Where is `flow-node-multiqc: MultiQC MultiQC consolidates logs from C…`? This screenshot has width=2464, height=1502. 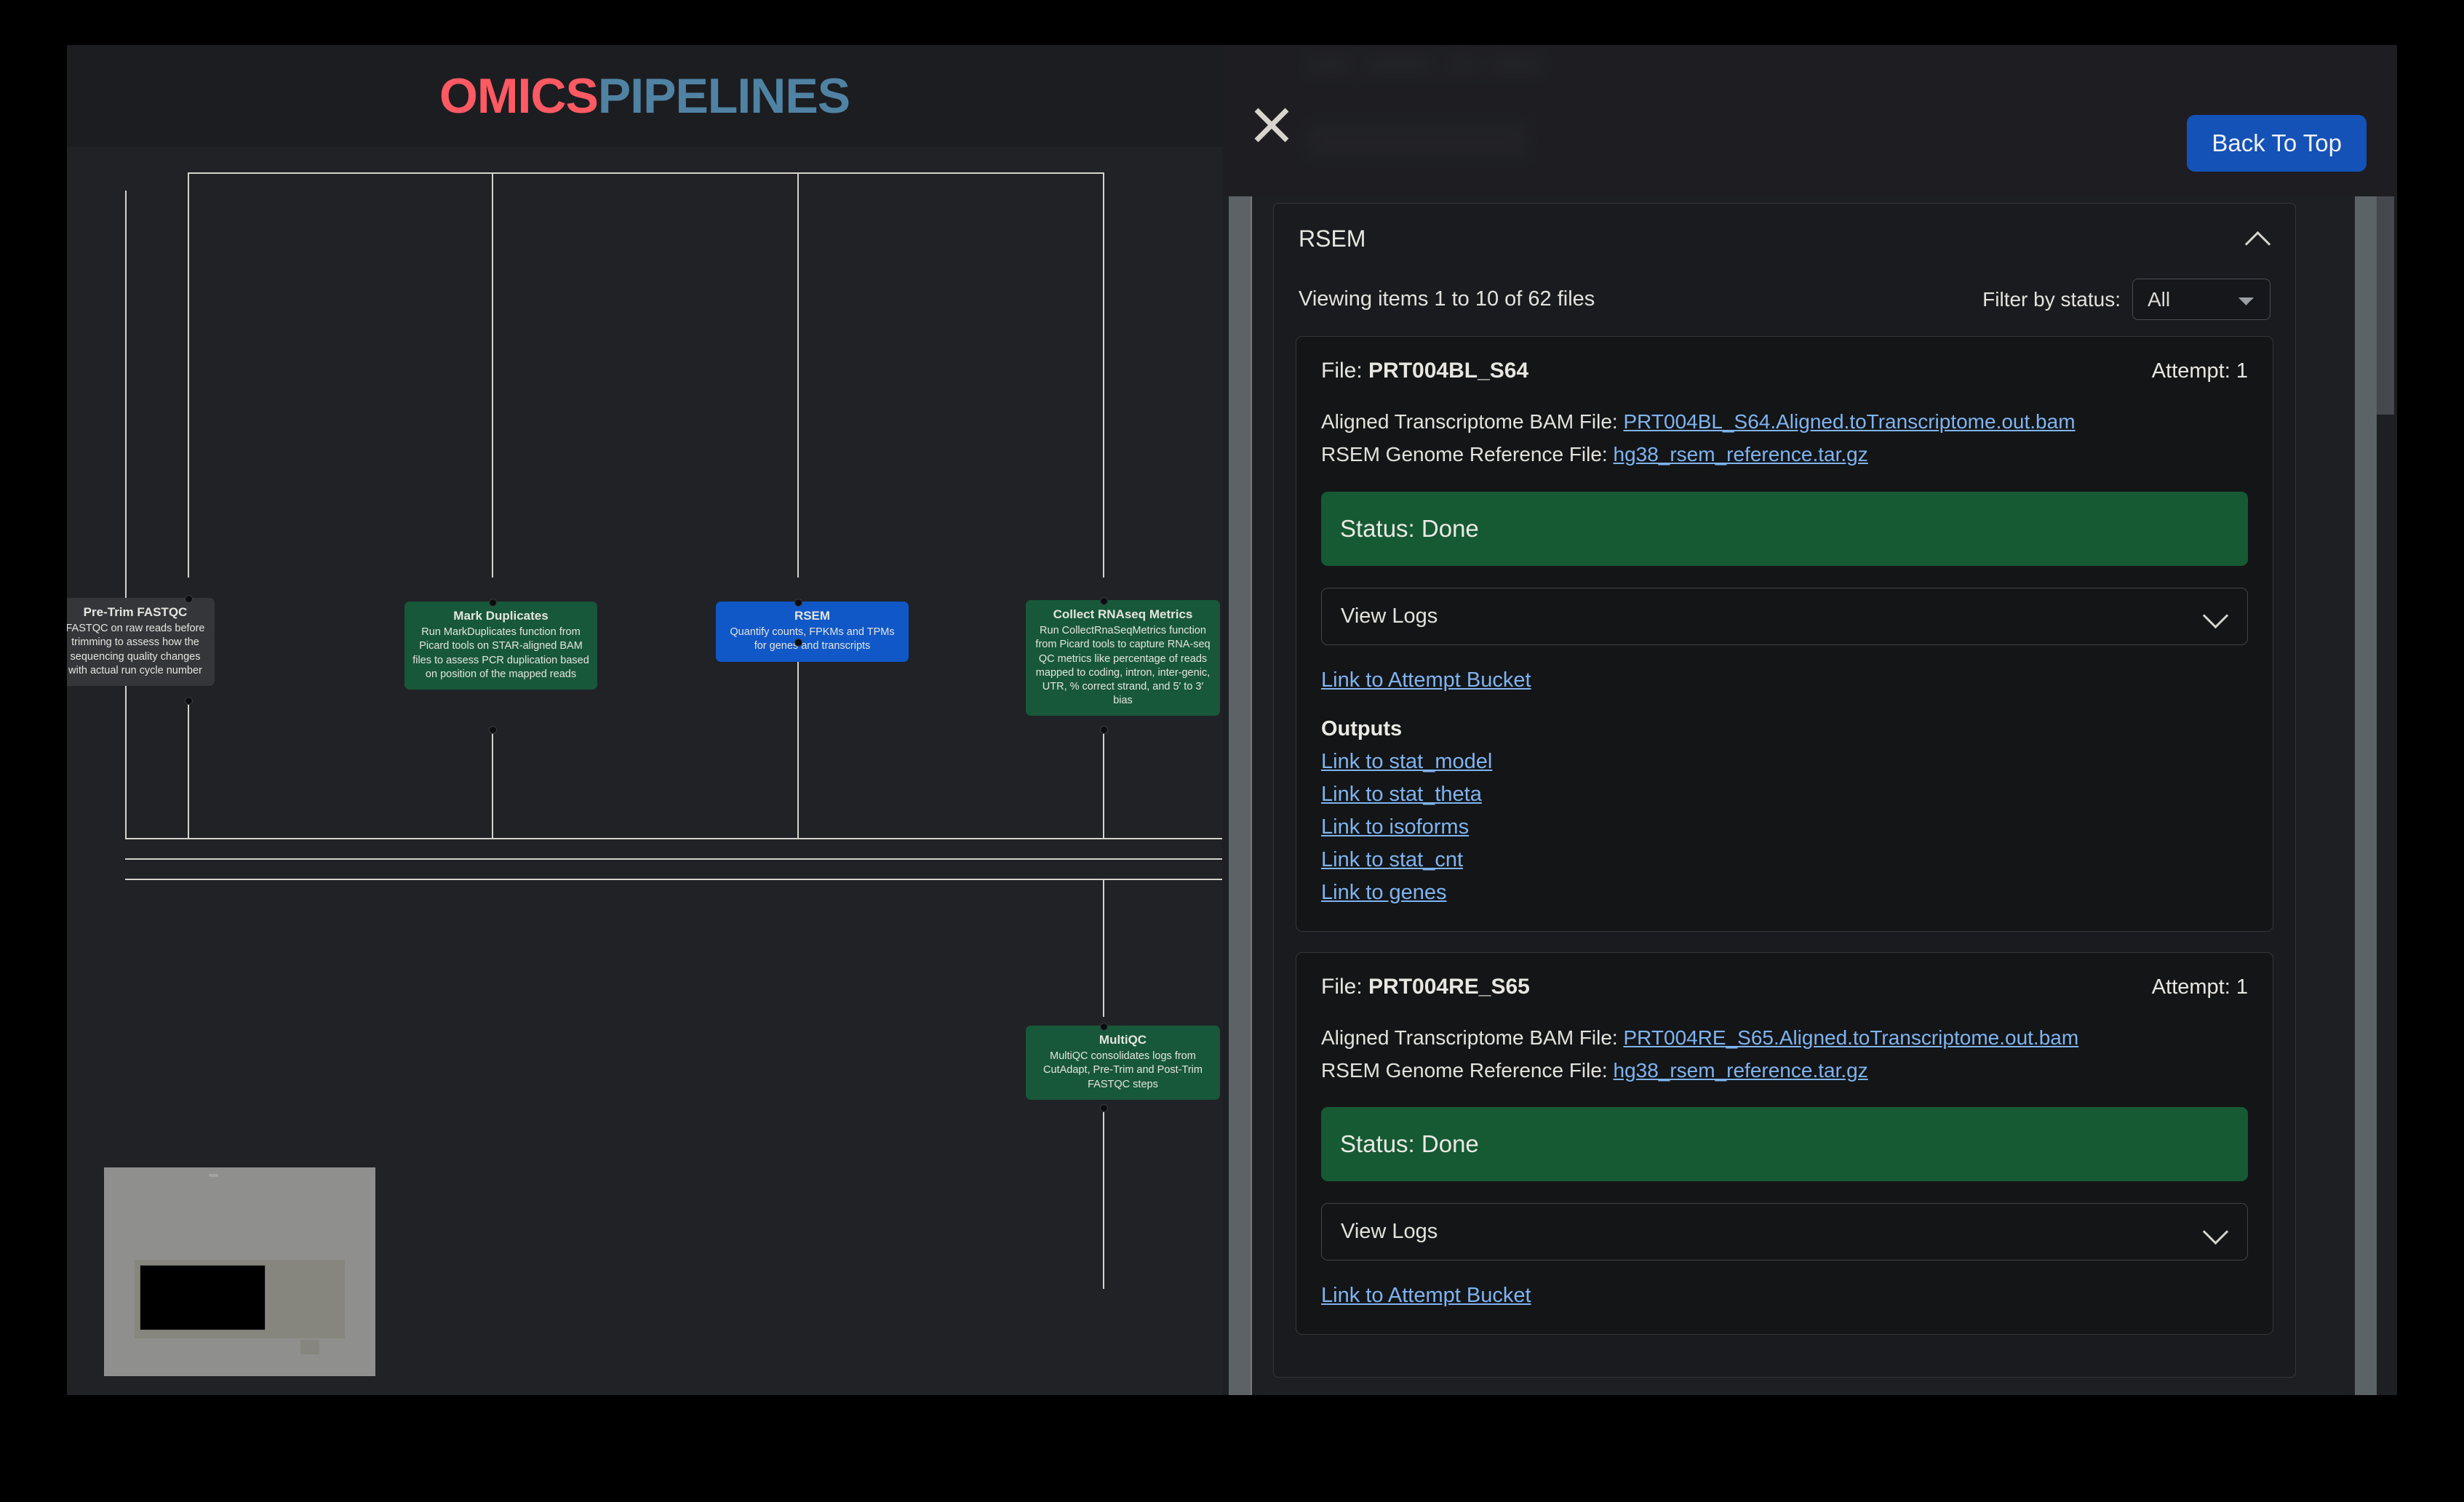 flow-node-multiqc: MultiQC MultiQC consolidates logs from C… is located at coordinates (1123, 1063).